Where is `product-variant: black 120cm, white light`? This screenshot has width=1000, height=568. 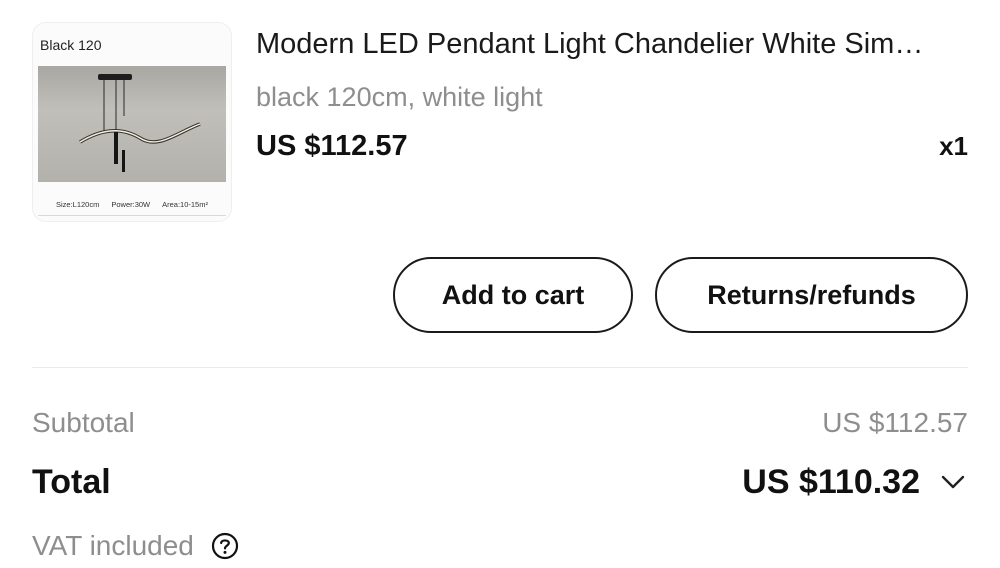
product-variant: black 120cm, white light is located at coordinates (399, 97).